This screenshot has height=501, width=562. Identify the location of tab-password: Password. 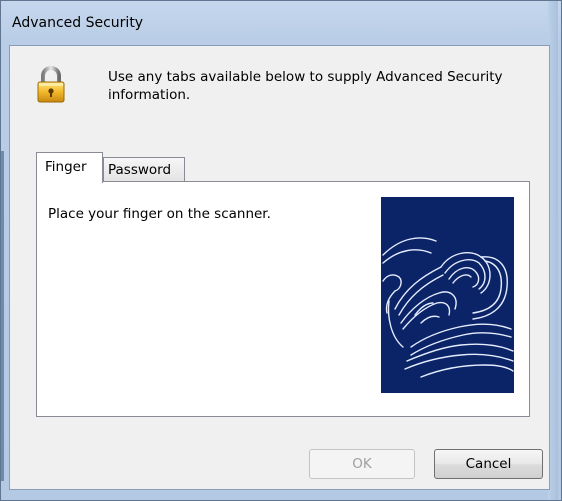
(144, 170).